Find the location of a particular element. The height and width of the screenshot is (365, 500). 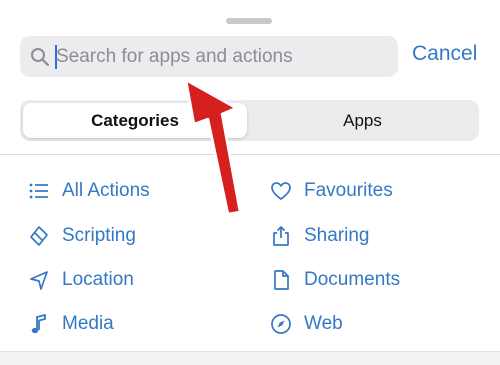

cancel-button: Cancel is located at coordinates (444, 54).